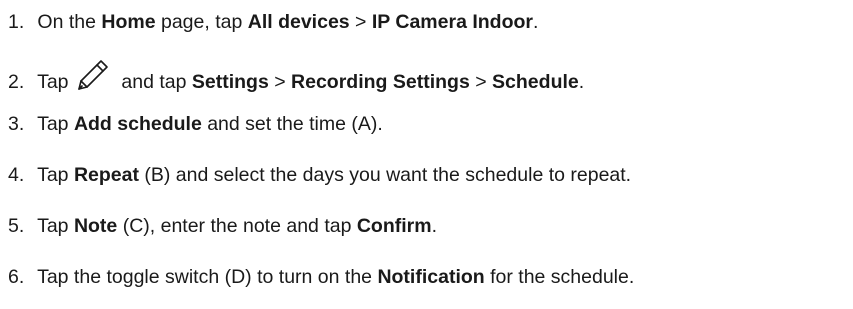 Image resolution: width=853 pixels, height=309 pixels. Describe the element at coordinates (559, 277) in the screenshot. I see `step-text: for the schedule.` at that location.